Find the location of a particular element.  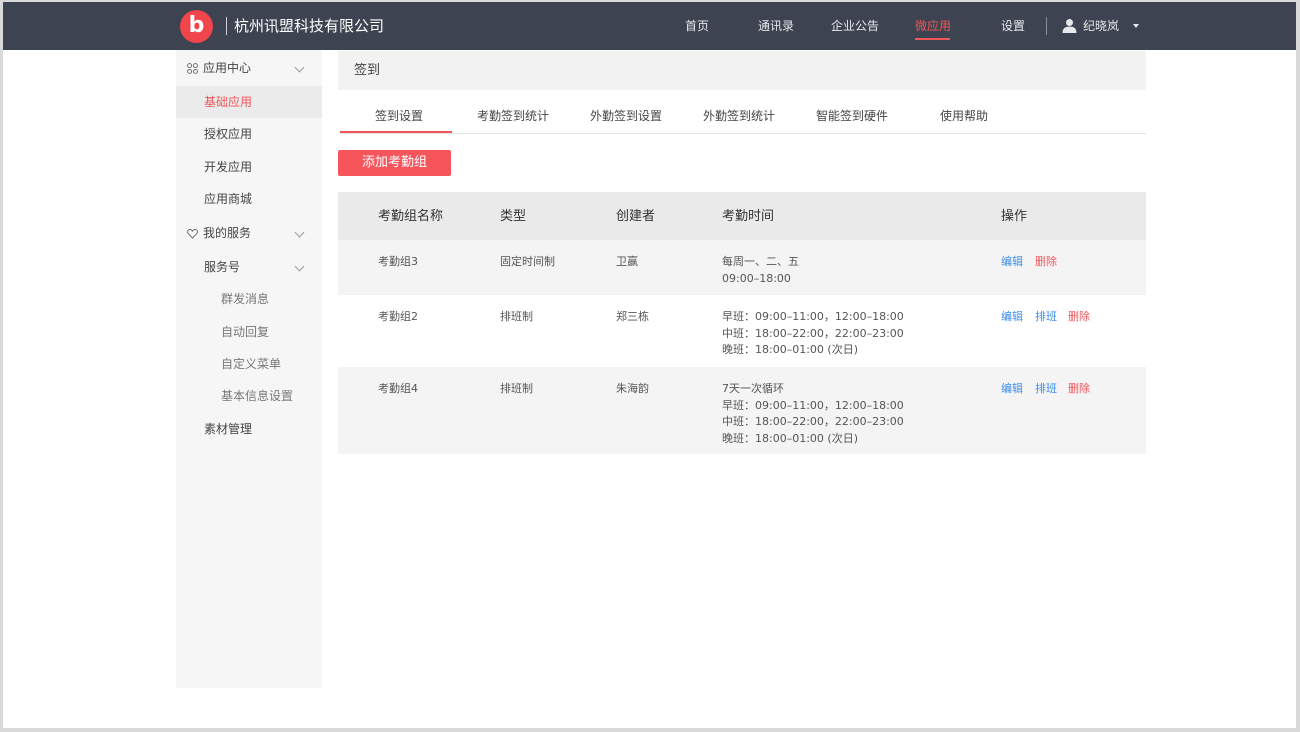

cell-creator: 朱海韵 is located at coordinates (632, 388).